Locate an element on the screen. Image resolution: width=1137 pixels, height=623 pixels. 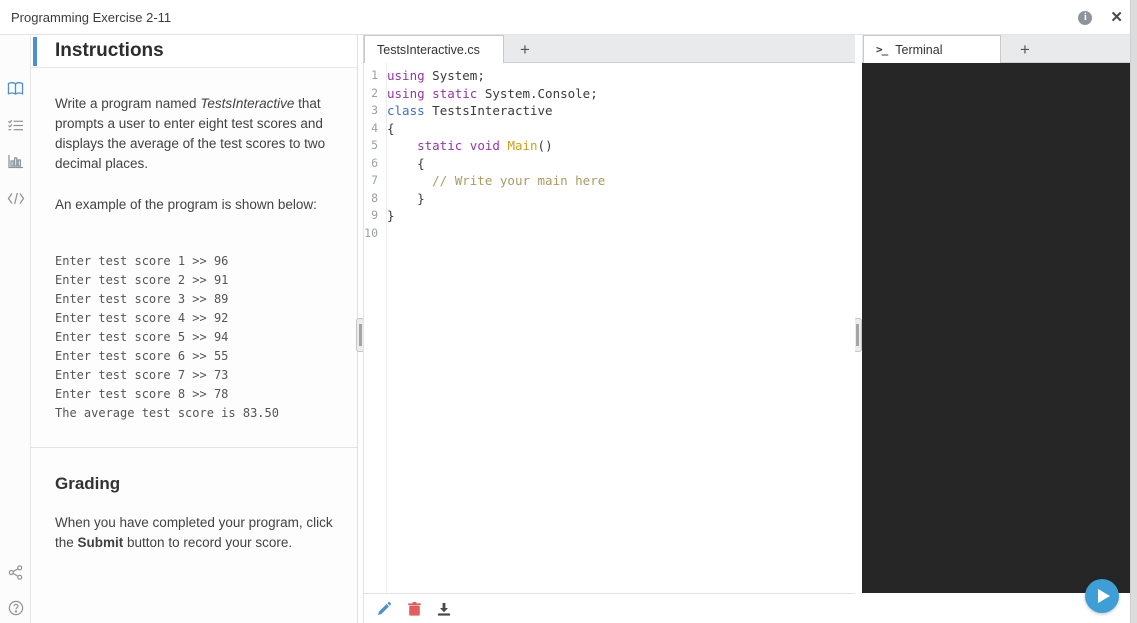
run-button is located at coordinates (1102, 596).